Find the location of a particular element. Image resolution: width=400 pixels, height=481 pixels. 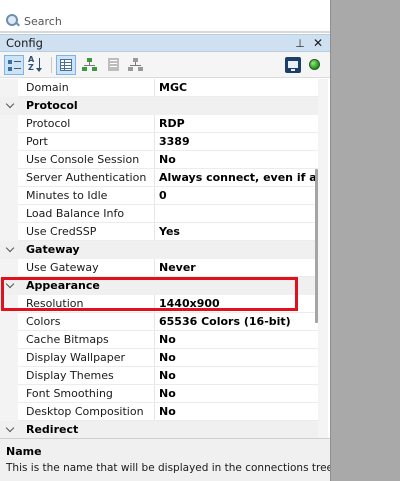

property-row: Protocol RDP is located at coordinates (159, 124).